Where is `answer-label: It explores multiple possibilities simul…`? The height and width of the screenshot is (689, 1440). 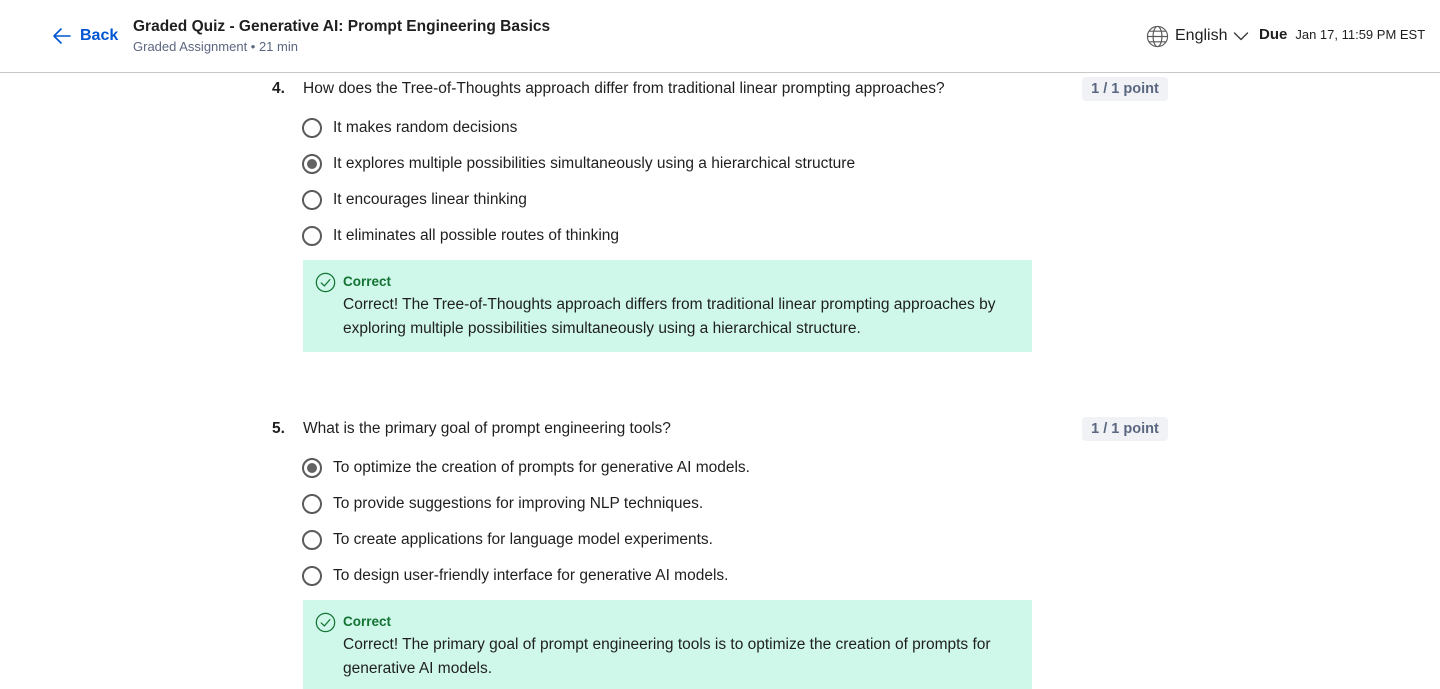
answer-label: It explores multiple possibilities simul… is located at coordinates (594, 163).